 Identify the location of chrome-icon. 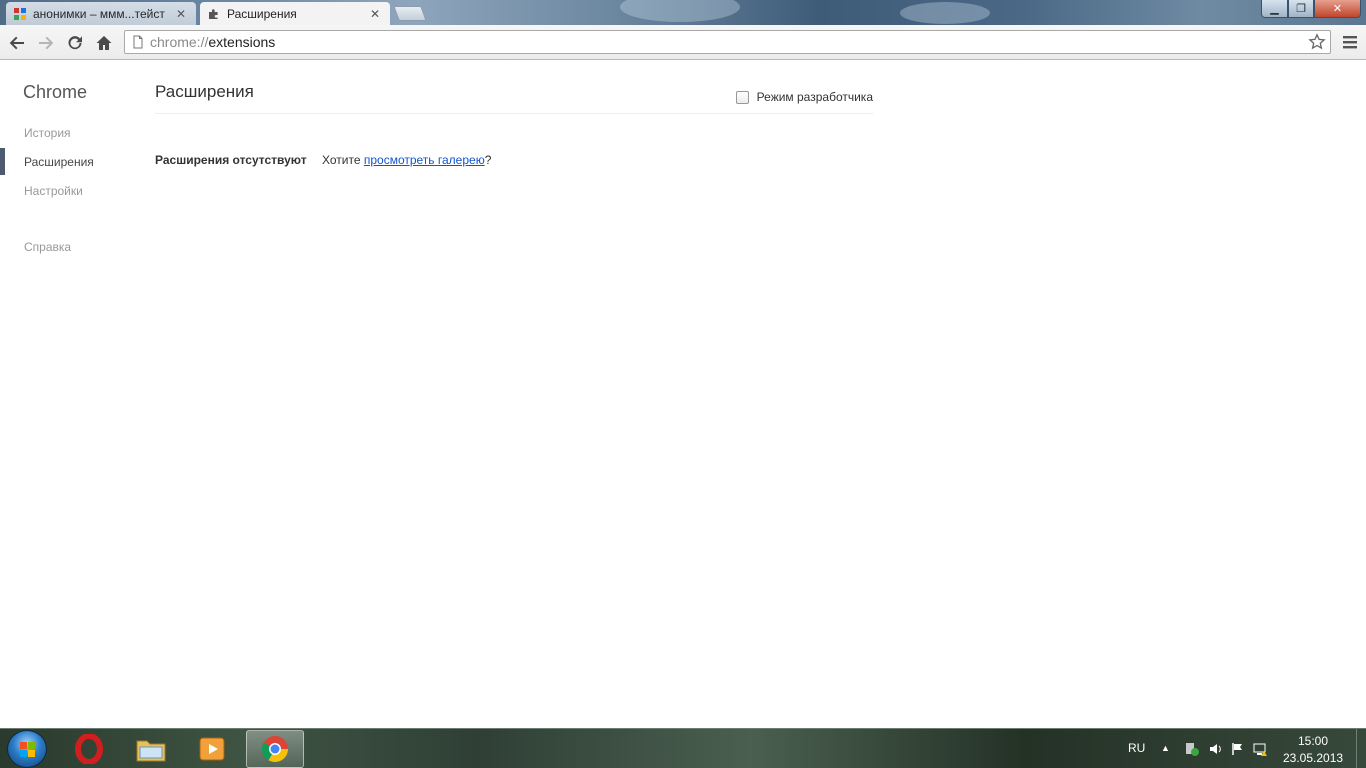
(275, 749).